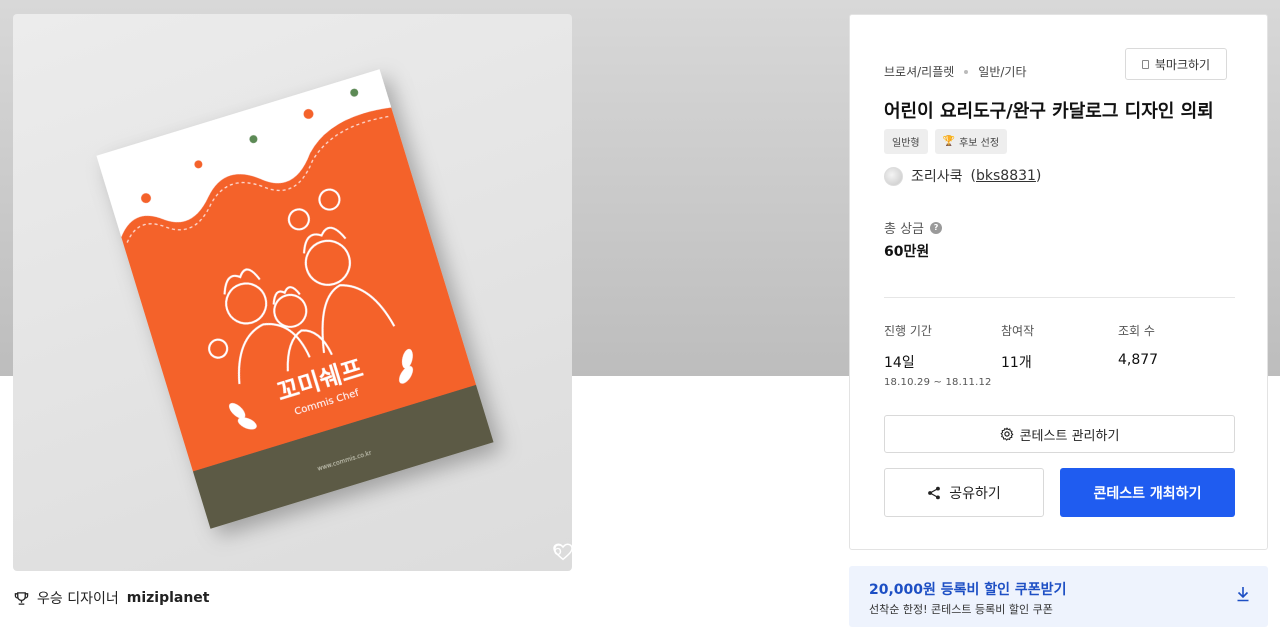 The image size is (1280, 638). Describe the element at coordinates (1182, 64) in the screenshot. I see `bookmark-label: 북마크하기` at that location.